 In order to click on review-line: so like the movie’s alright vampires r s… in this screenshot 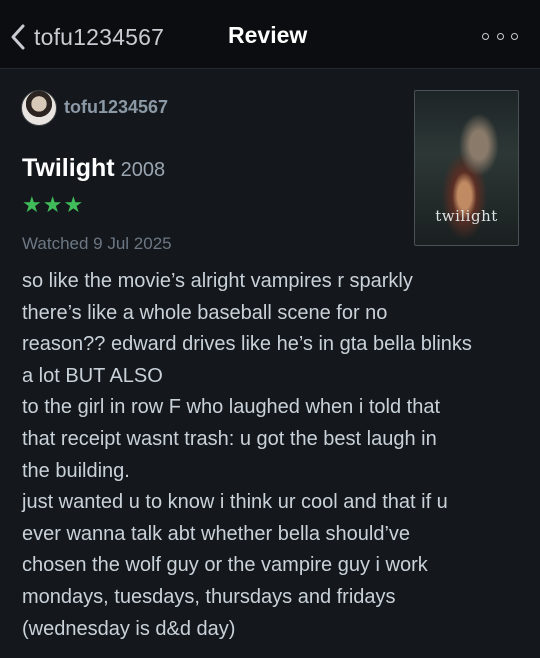, I will do `click(217, 281)`.